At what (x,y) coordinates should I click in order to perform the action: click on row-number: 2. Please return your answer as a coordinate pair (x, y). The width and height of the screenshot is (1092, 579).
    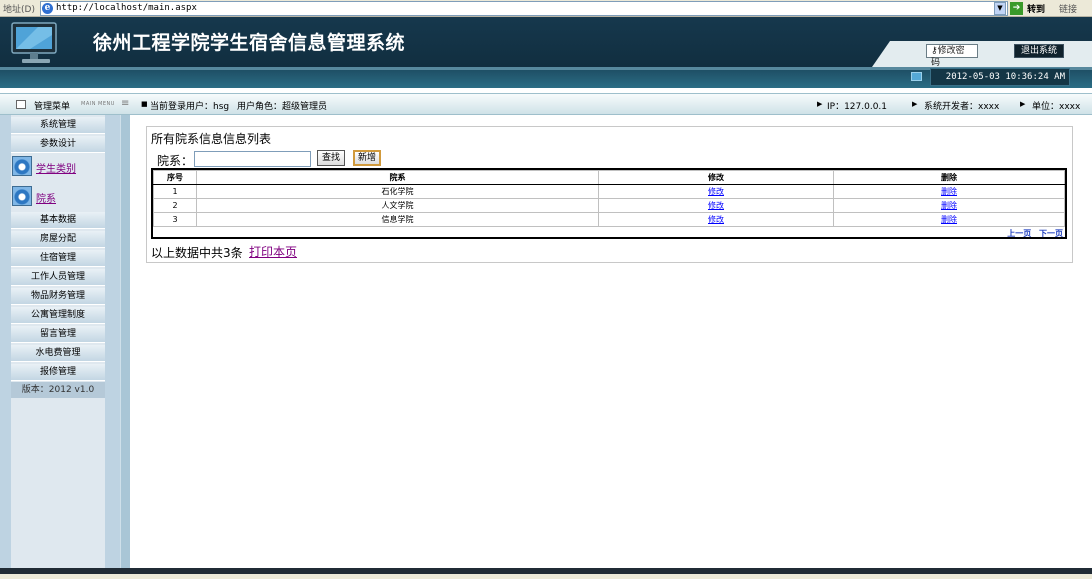
    Looking at the image, I should click on (175, 205).